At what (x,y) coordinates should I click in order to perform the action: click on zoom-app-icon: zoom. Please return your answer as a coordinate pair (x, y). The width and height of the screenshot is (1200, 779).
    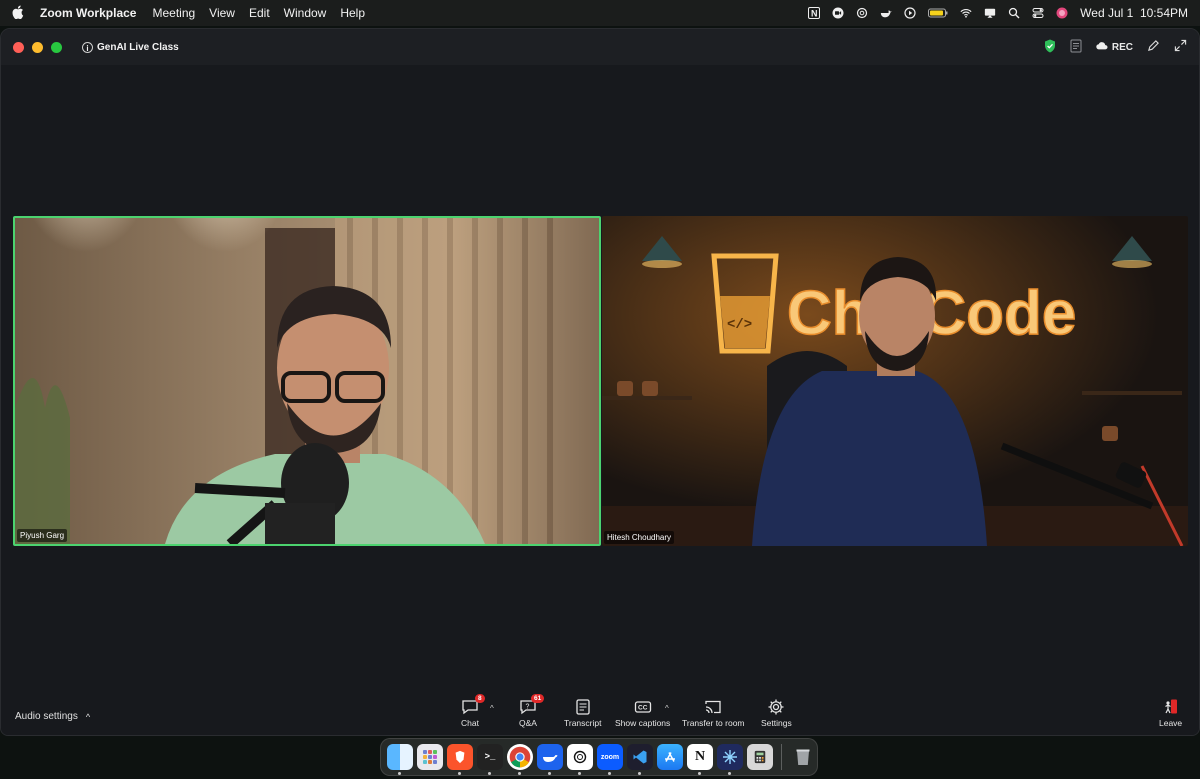
    Looking at the image, I should click on (610, 759).